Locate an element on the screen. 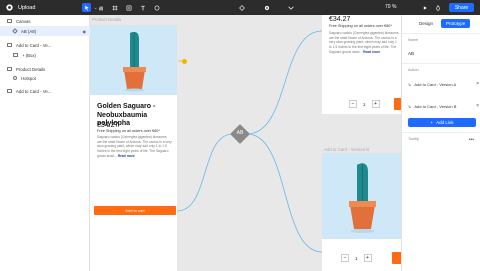 Image resolution: width=480 pixels, height=271 pixels. action-item: ↳ Add to Card - Version B × is located at coordinates (443, 106).